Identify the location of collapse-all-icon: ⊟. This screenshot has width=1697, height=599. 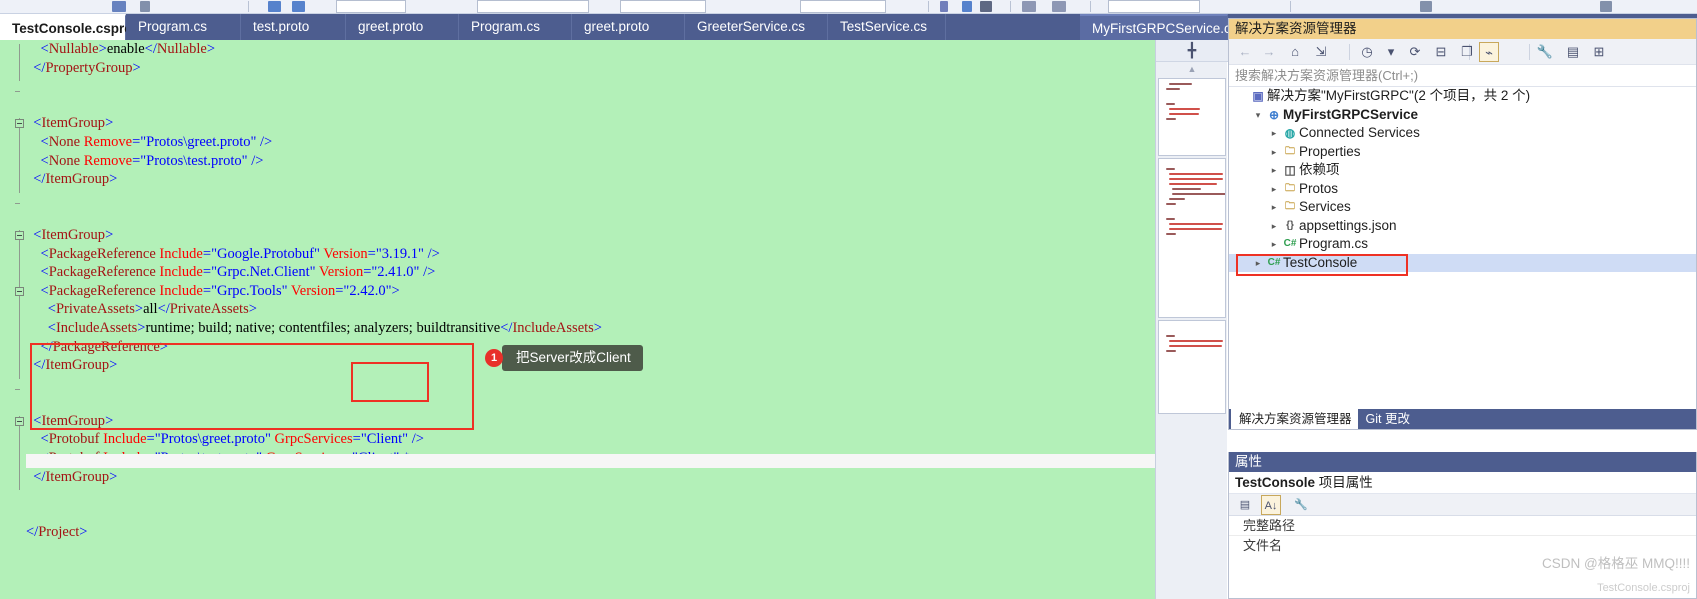
(1441, 52).